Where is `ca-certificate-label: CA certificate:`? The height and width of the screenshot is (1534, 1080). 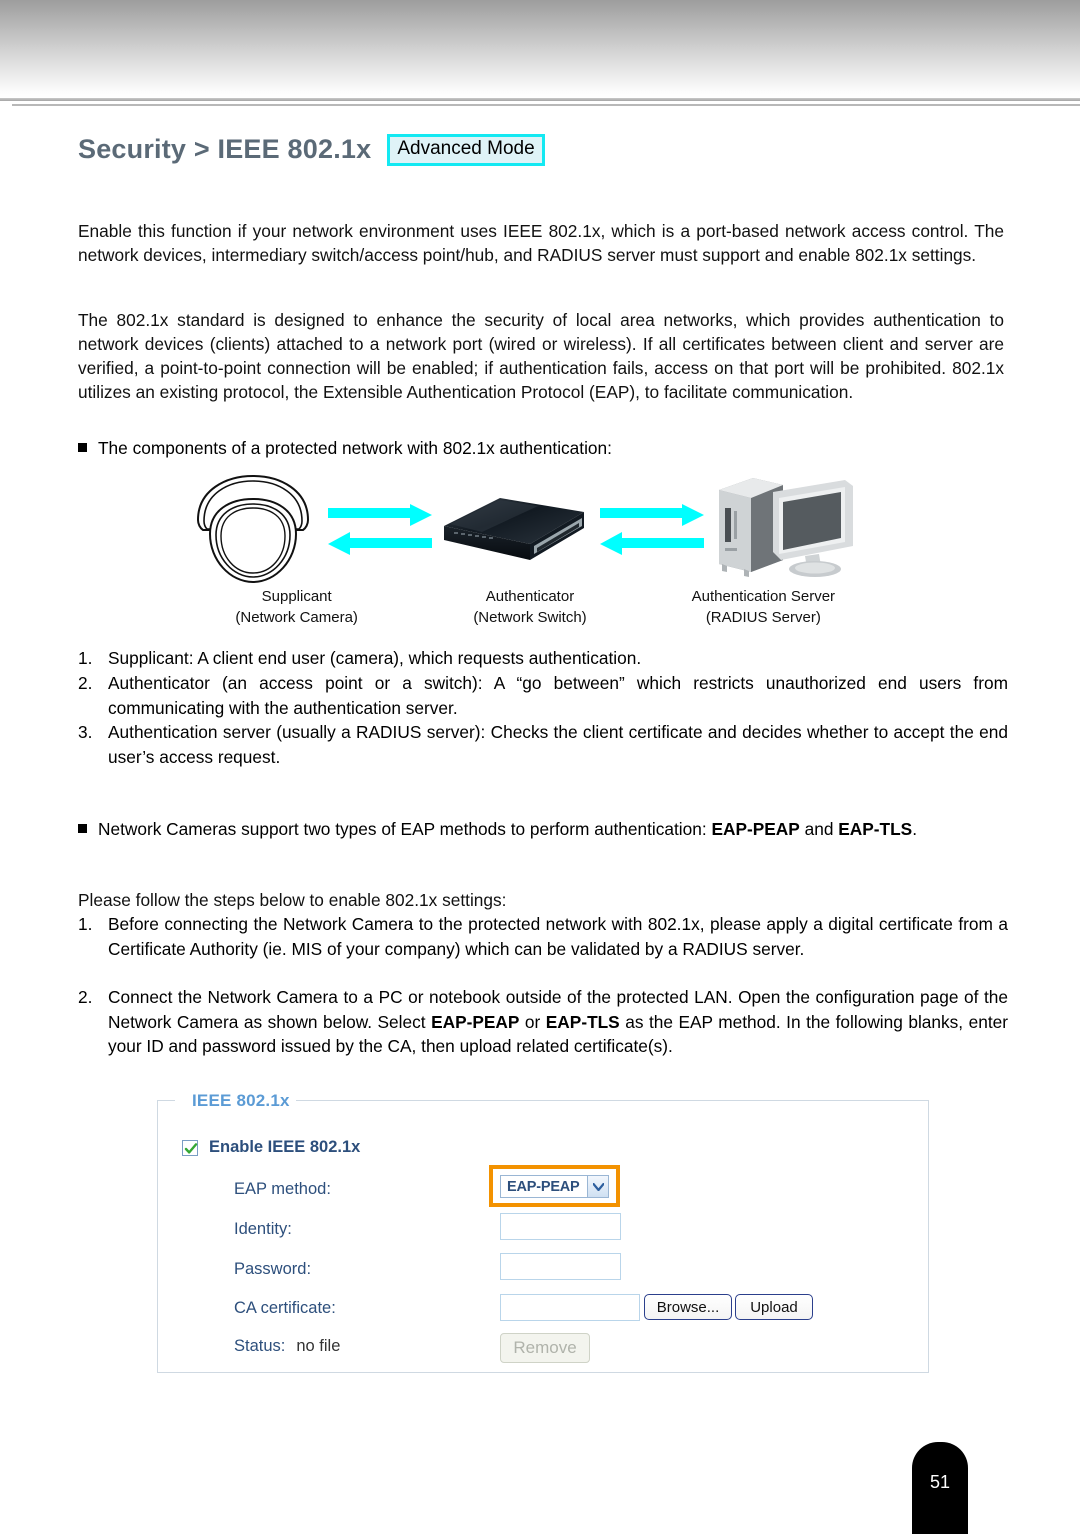 ca-certificate-label: CA certificate: is located at coordinates (285, 1308).